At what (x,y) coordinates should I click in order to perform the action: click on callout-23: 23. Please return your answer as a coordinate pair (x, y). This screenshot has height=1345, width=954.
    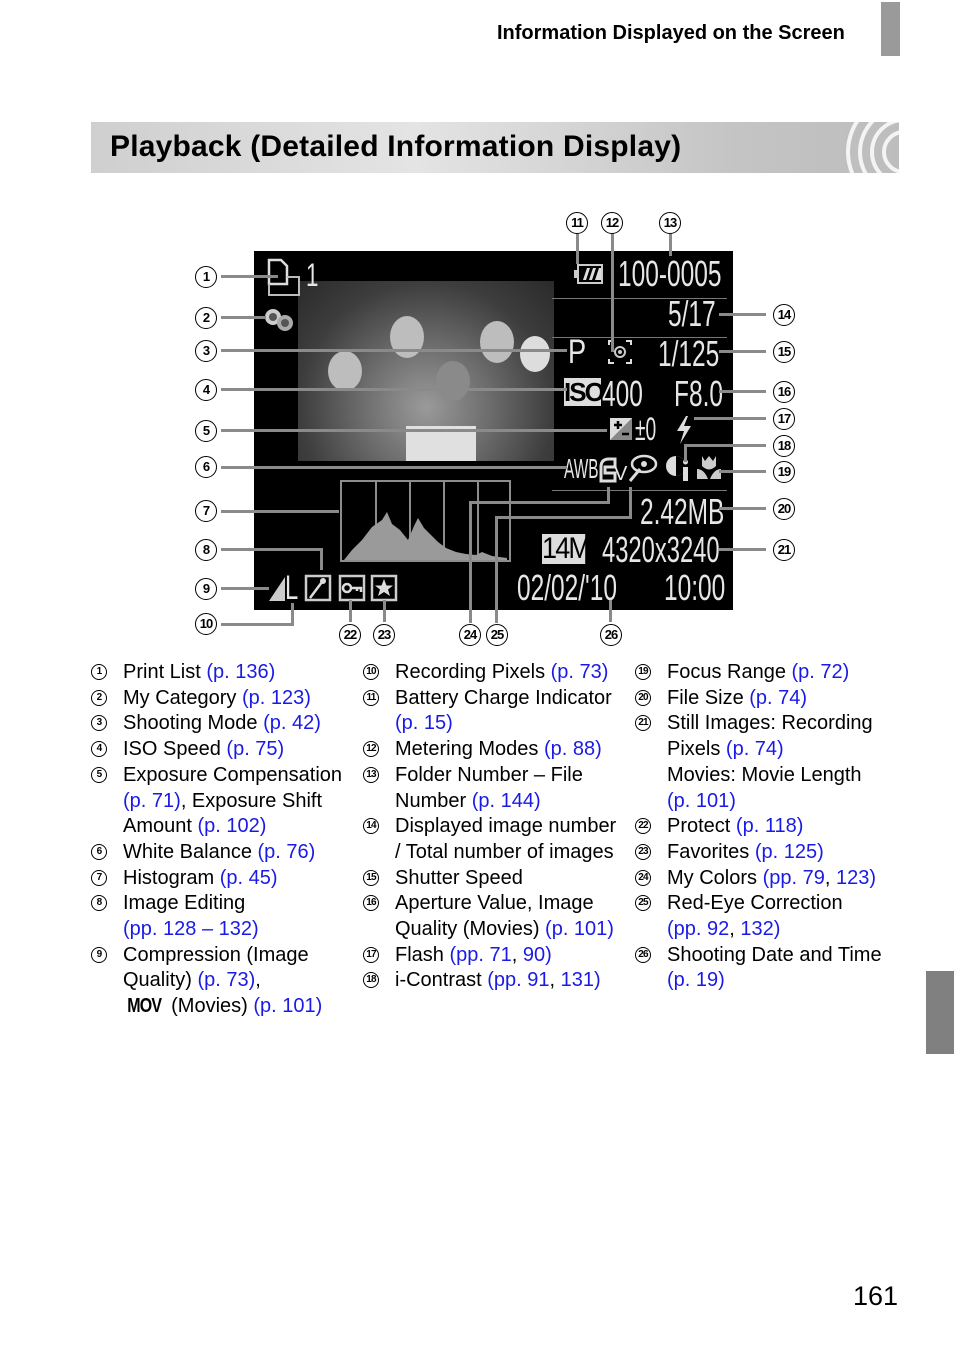
    Looking at the image, I should click on (384, 635).